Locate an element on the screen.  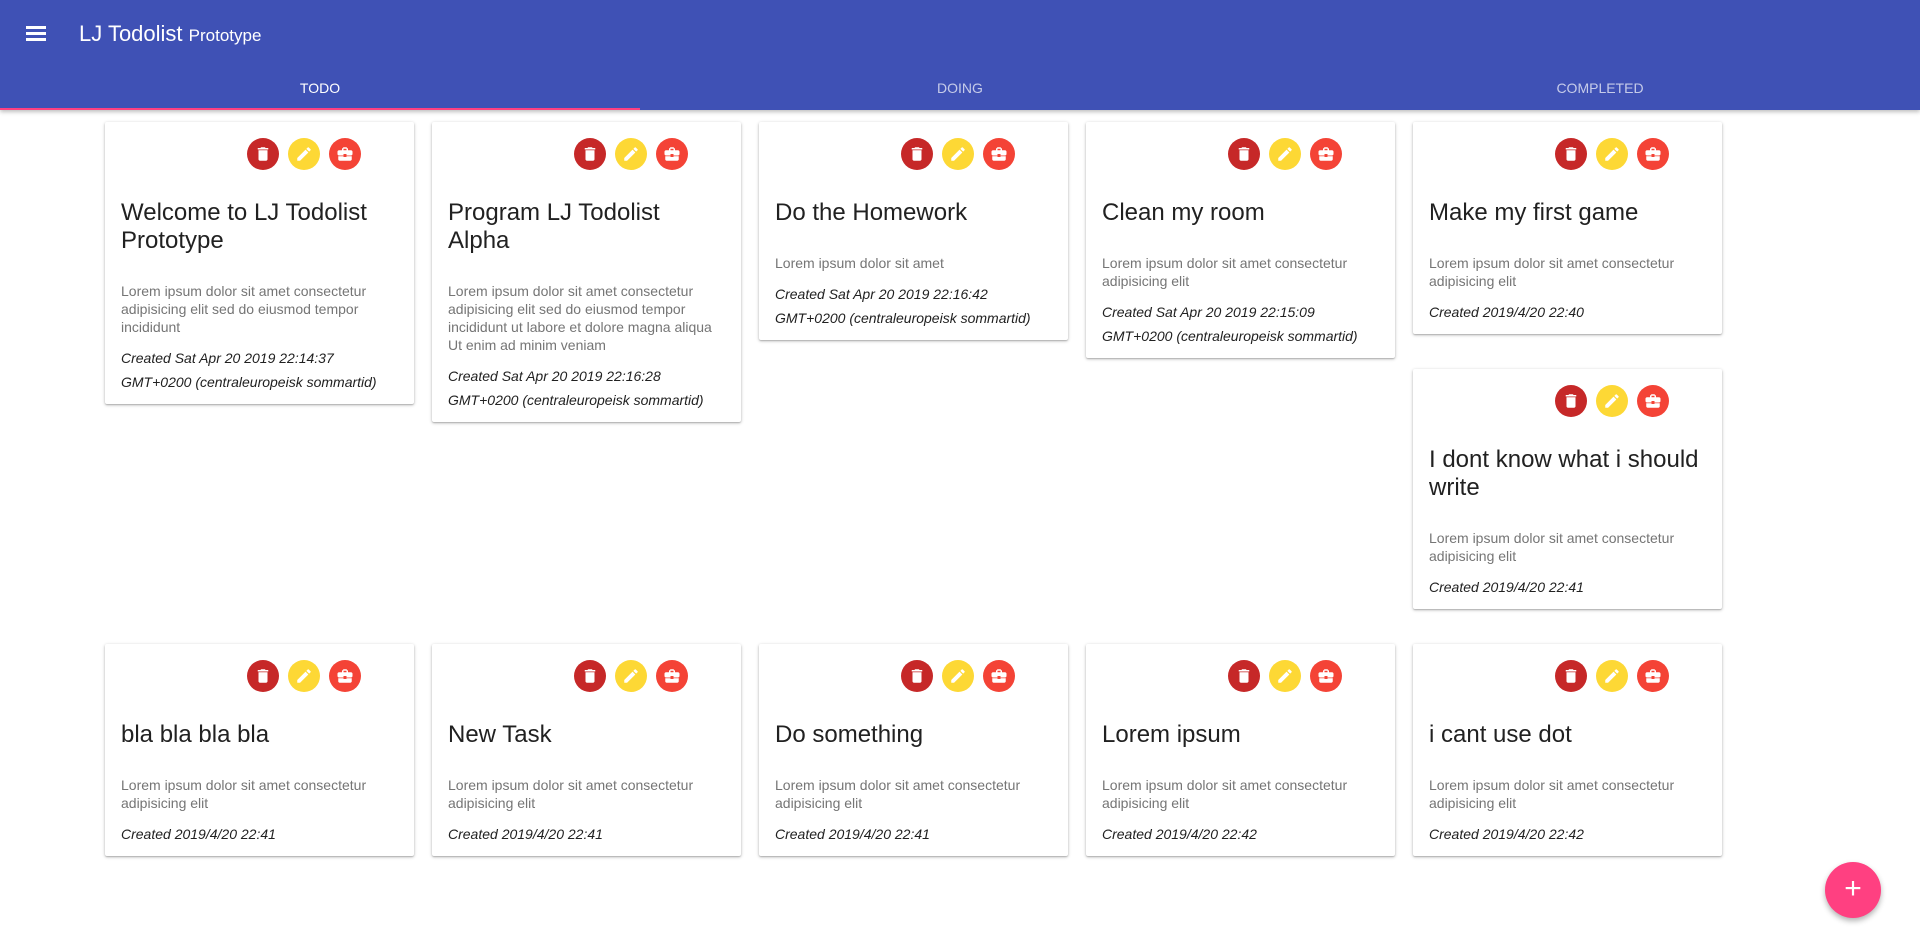
tab-completed: COMPLETED is located at coordinates (1600, 89).